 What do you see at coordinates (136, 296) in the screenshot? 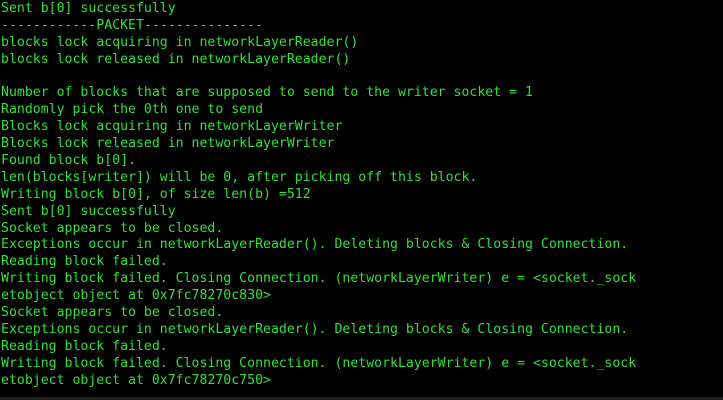
I see `terminal-line: etobject object at 0x7fc78270c830>` at bounding box center [136, 296].